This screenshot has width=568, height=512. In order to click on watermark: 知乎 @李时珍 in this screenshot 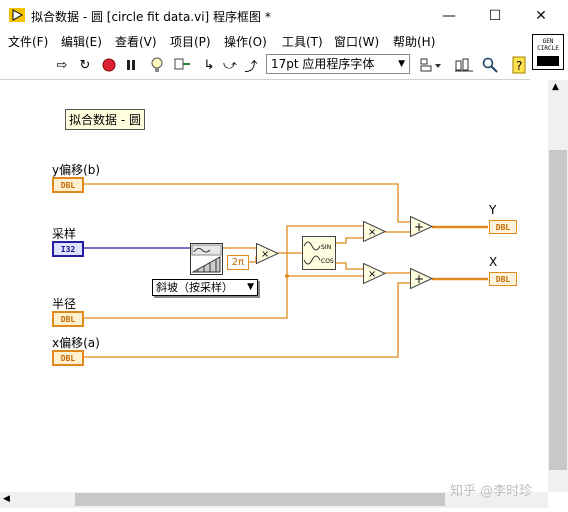, I will do `click(491, 491)`.